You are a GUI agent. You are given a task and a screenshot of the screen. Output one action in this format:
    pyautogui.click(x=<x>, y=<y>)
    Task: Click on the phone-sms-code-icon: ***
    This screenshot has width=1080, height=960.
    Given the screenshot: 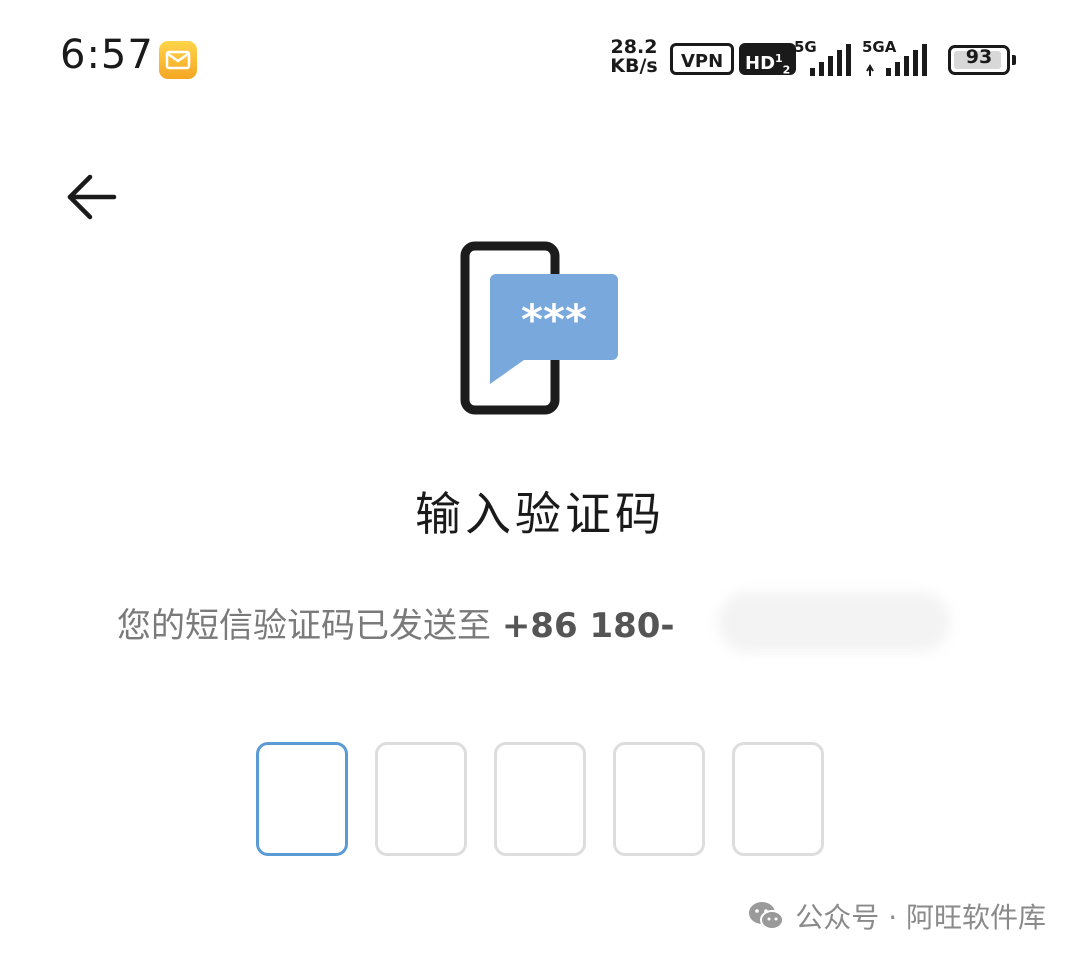 What is the action you would take?
    pyautogui.click(x=539, y=328)
    